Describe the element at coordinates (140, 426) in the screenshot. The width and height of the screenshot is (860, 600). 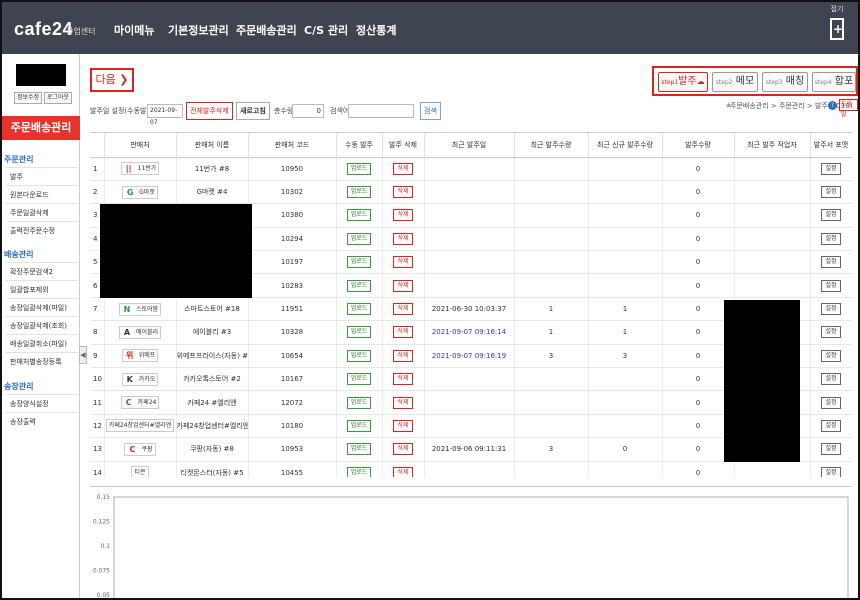
I see `seller-logo-cell: 카페24창업센터#엘리엔` at that location.